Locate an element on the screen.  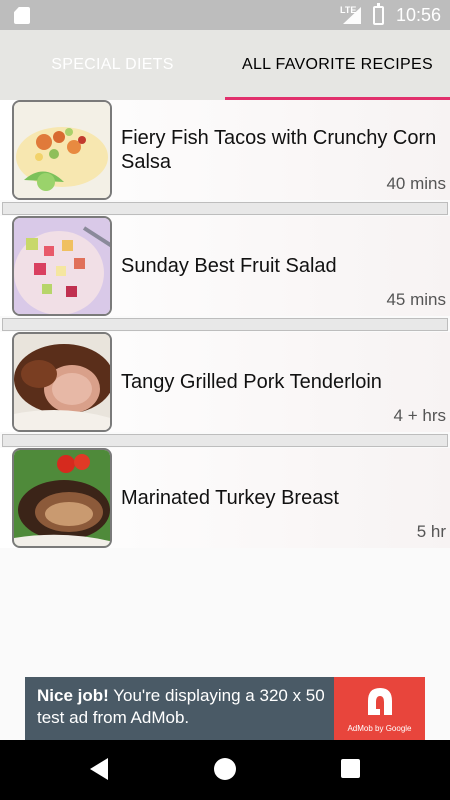
pork-tenderloin-thumbnail is located at coordinates (62, 382).